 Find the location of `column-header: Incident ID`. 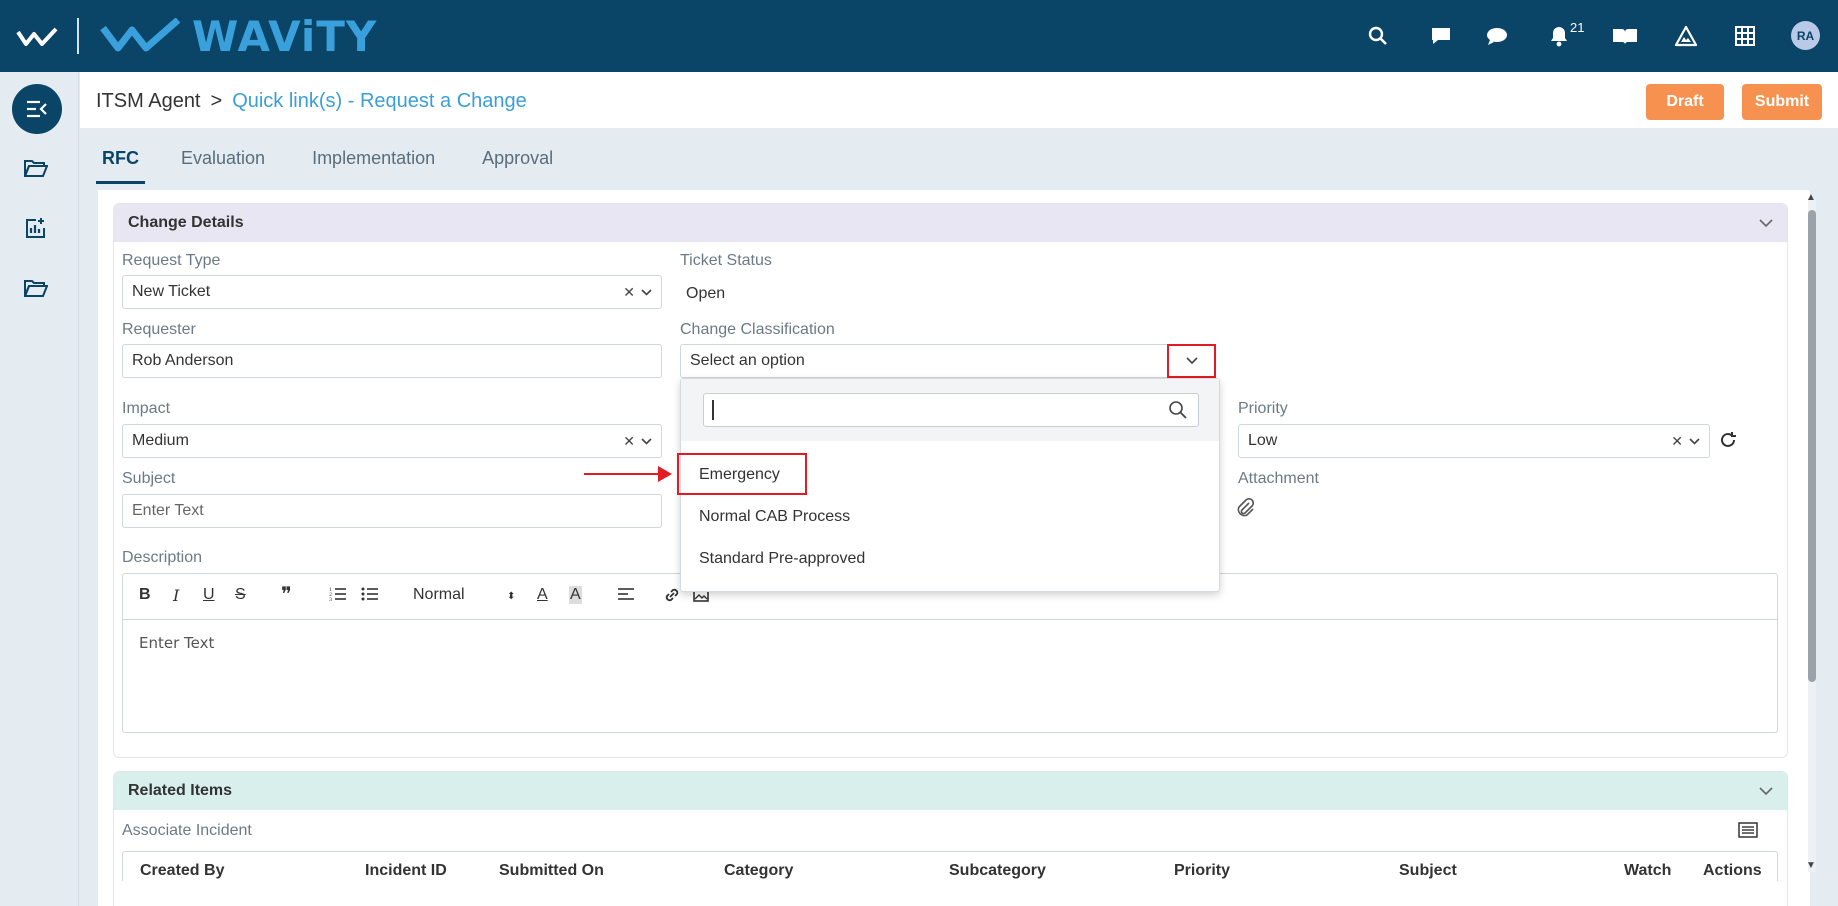

column-header: Incident ID is located at coordinates (406, 871).